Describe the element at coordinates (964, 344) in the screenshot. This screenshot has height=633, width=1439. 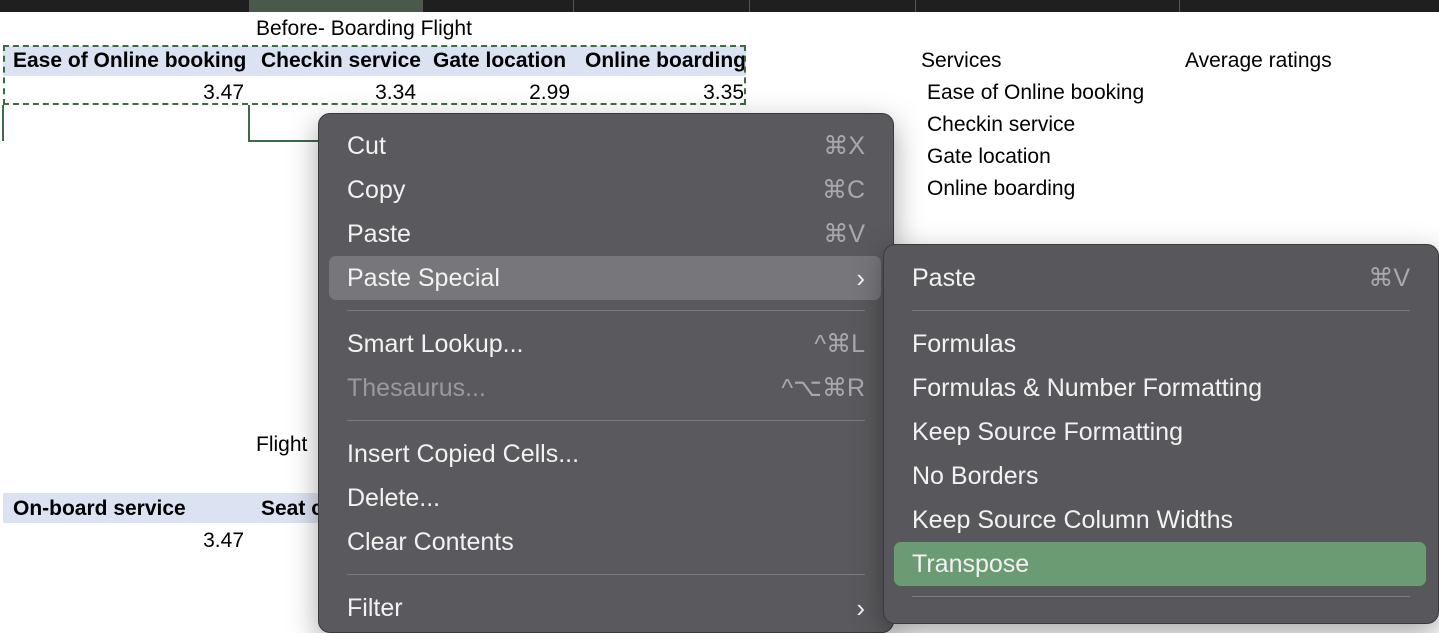
I see `menu-item-label: Formulas` at that location.